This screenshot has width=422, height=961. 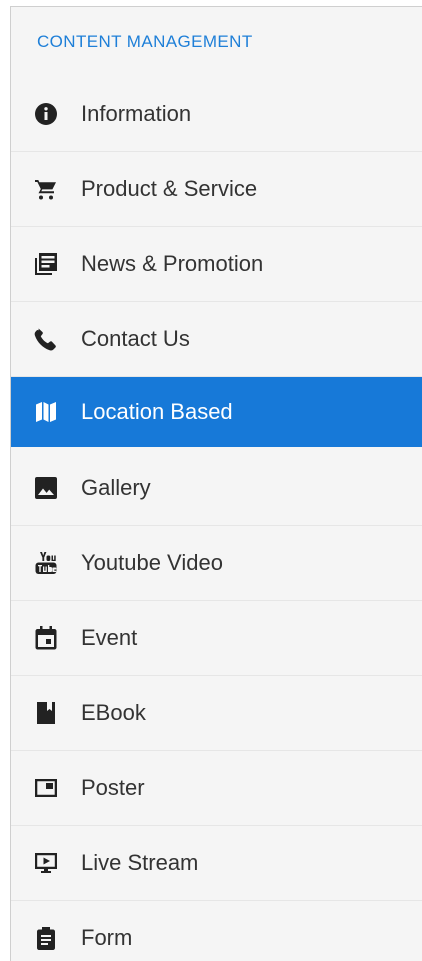 What do you see at coordinates (46, 638) in the screenshot?
I see `calendar-icon` at bounding box center [46, 638].